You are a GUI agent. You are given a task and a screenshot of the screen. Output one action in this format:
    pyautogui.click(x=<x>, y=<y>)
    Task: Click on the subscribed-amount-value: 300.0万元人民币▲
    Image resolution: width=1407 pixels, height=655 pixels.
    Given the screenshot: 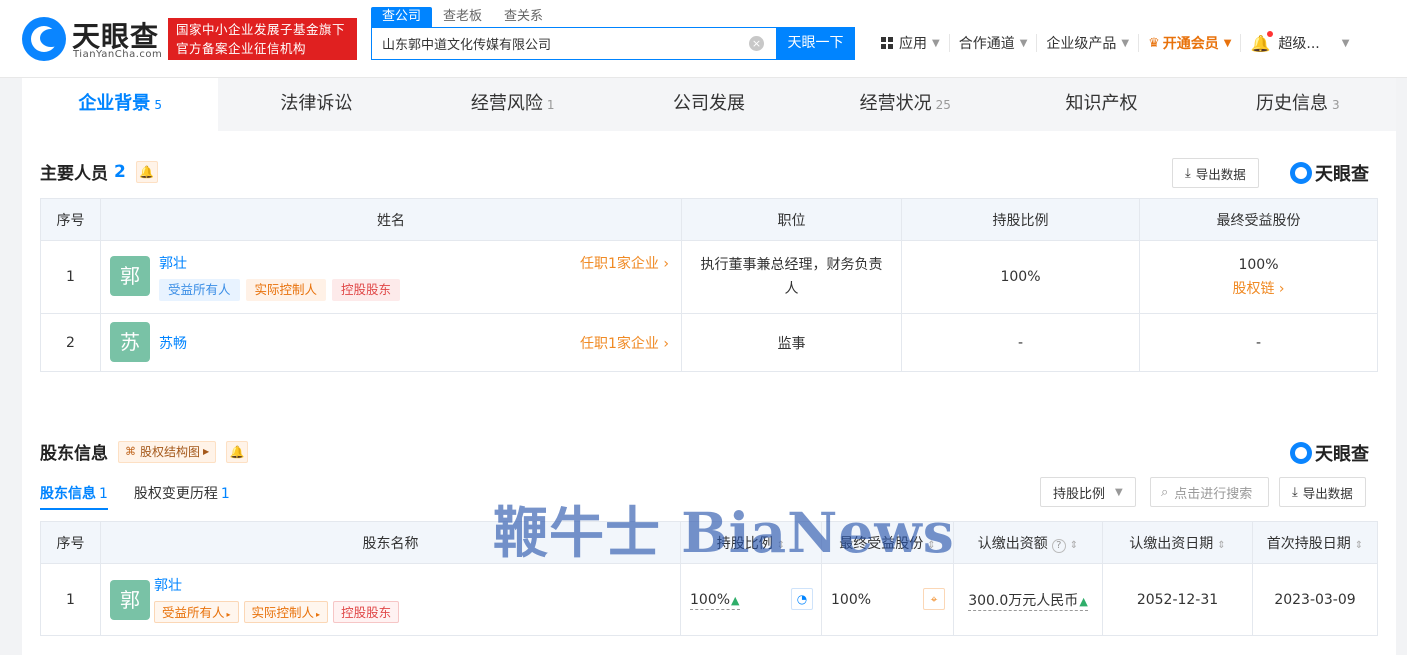 What is the action you would take?
    pyautogui.click(x=1028, y=601)
    